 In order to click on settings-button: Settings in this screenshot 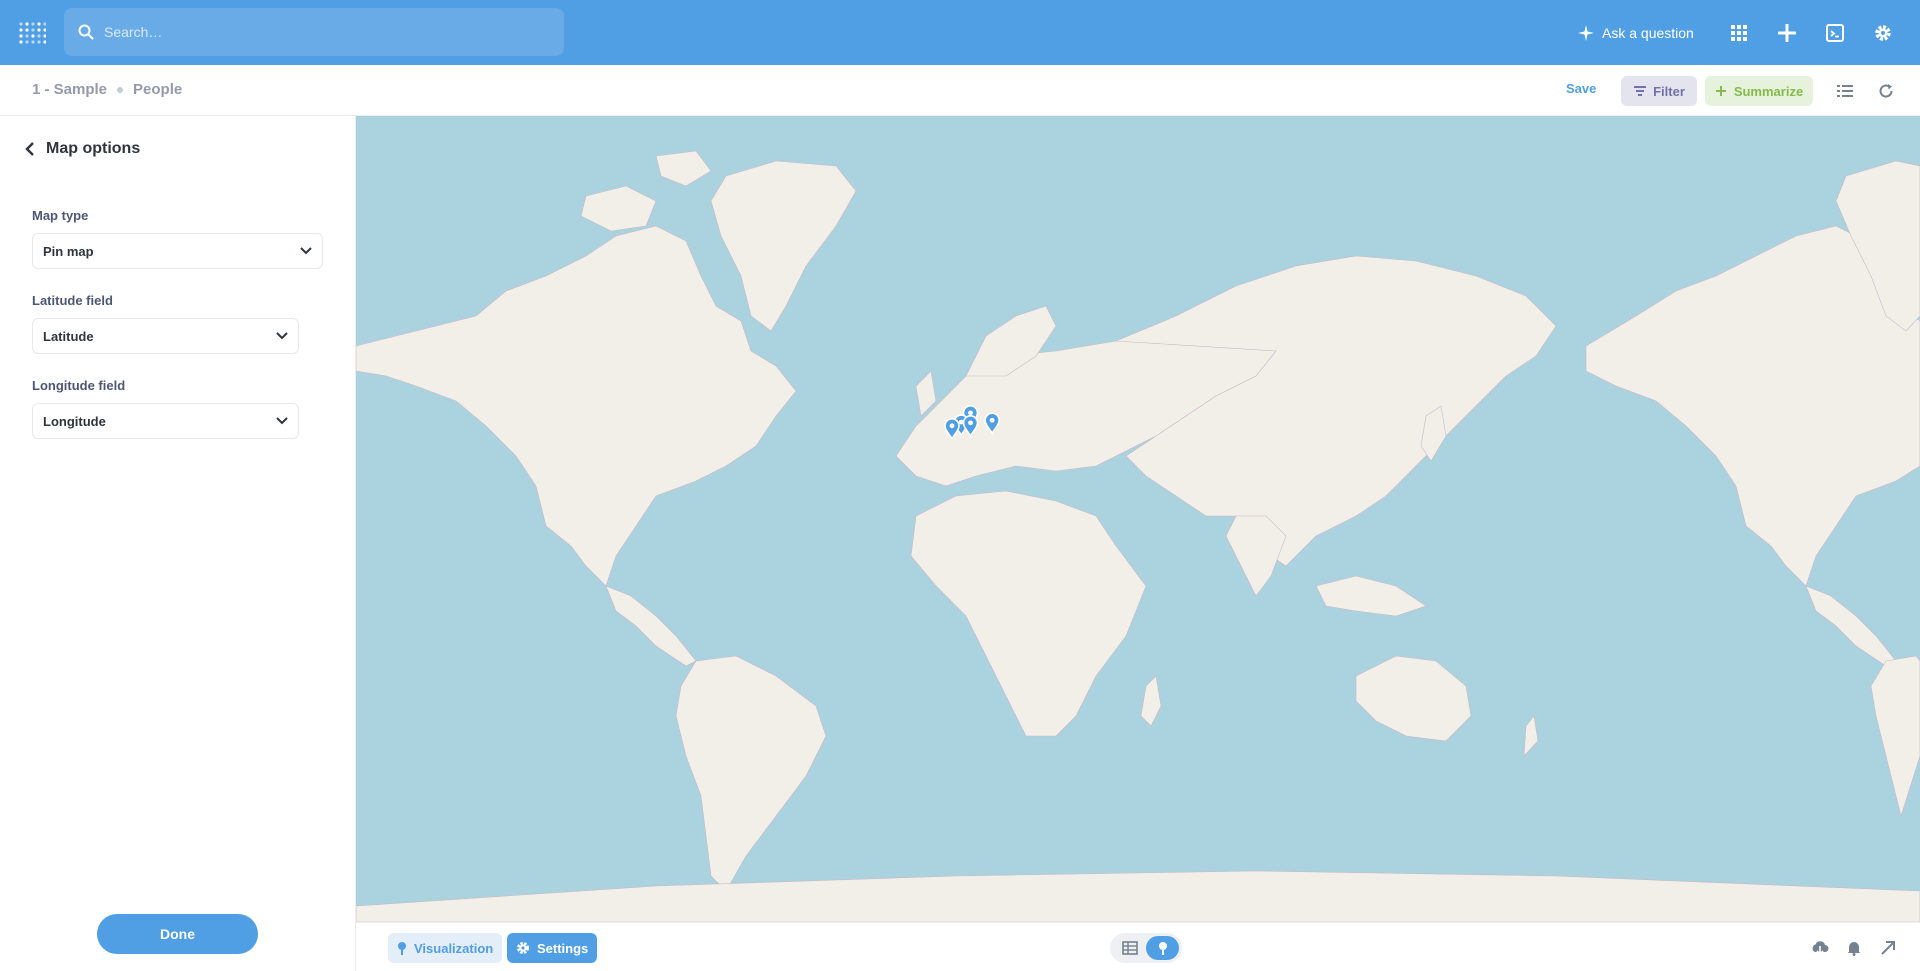, I will do `click(552, 948)`.